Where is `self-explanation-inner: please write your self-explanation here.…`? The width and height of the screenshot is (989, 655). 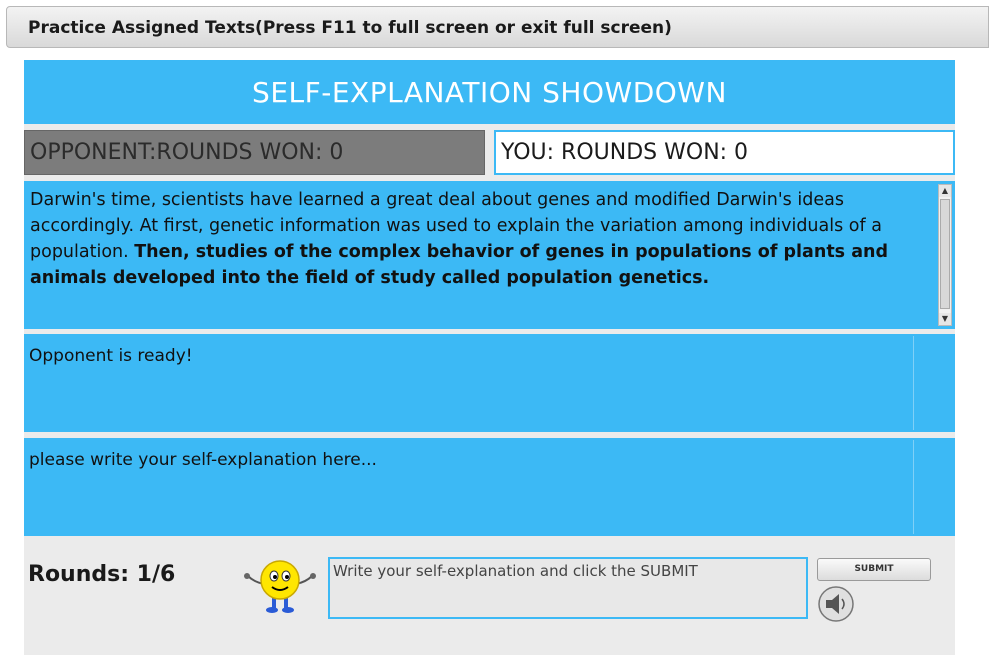 self-explanation-inner: please write your self-explanation here.… is located at coordinates (469, 487).